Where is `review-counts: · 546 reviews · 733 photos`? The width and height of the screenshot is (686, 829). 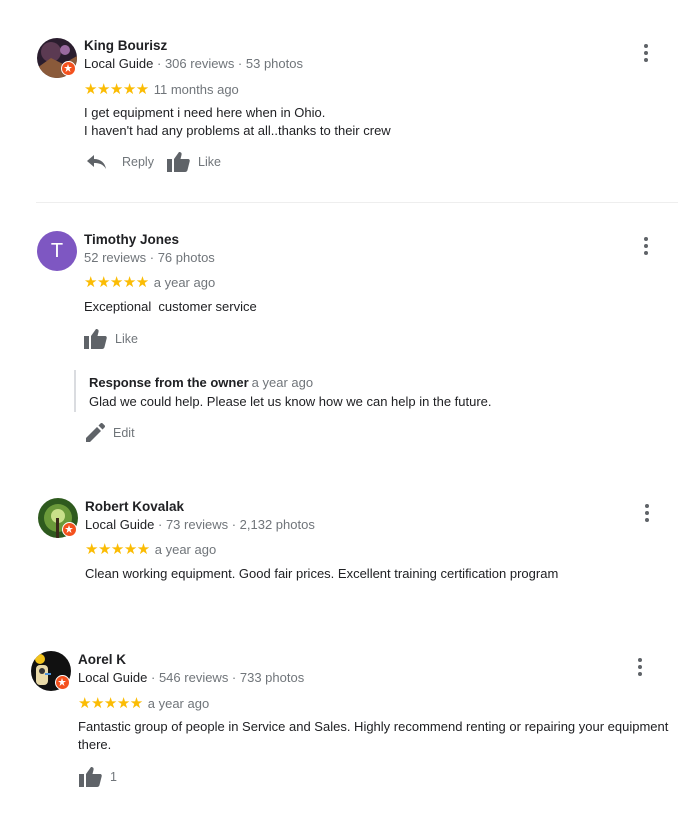 review-counts: · 546 reviews · 733 photos is located at coordinates (228, 677).